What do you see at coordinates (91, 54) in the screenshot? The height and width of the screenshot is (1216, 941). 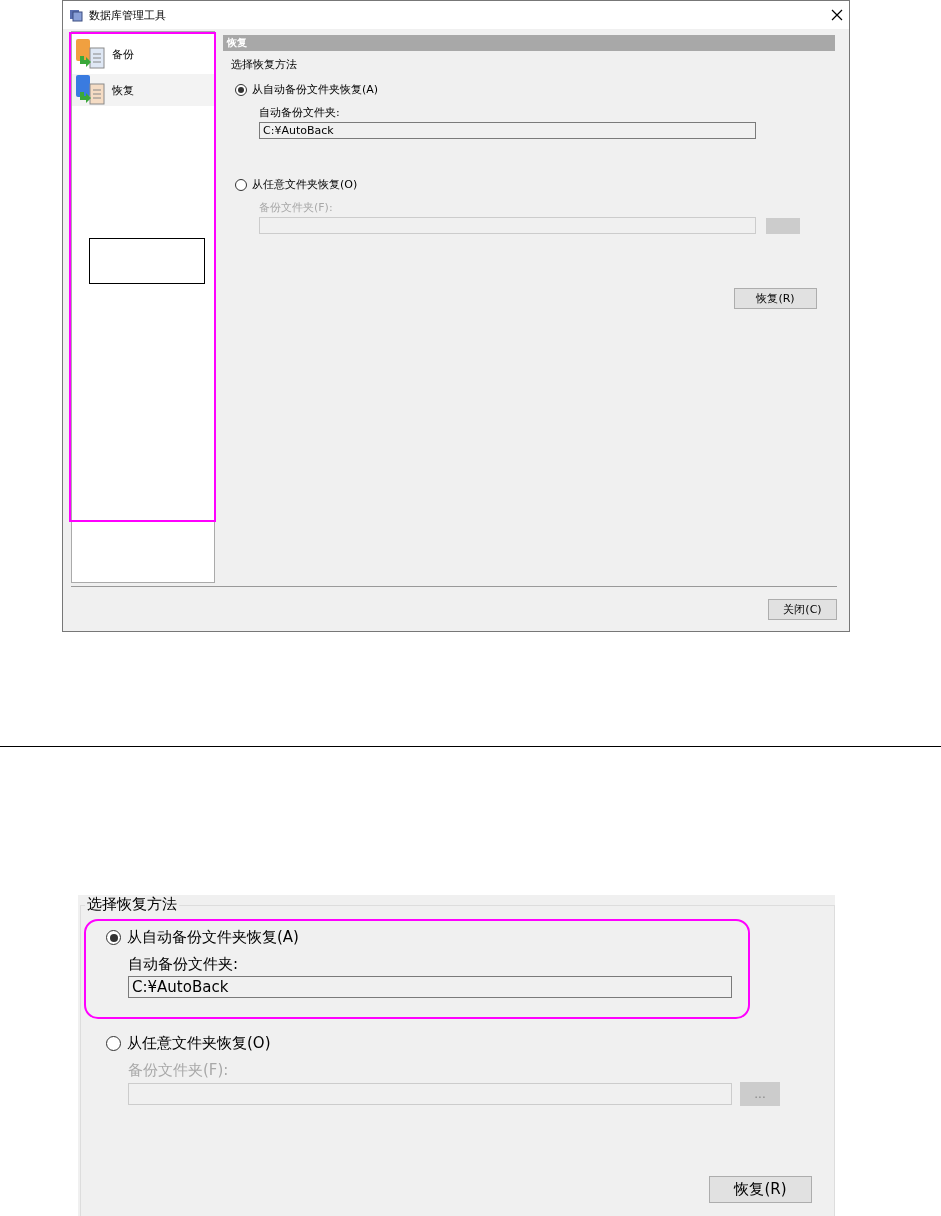 I see `backup-icon` at bounding box center [91, 54].